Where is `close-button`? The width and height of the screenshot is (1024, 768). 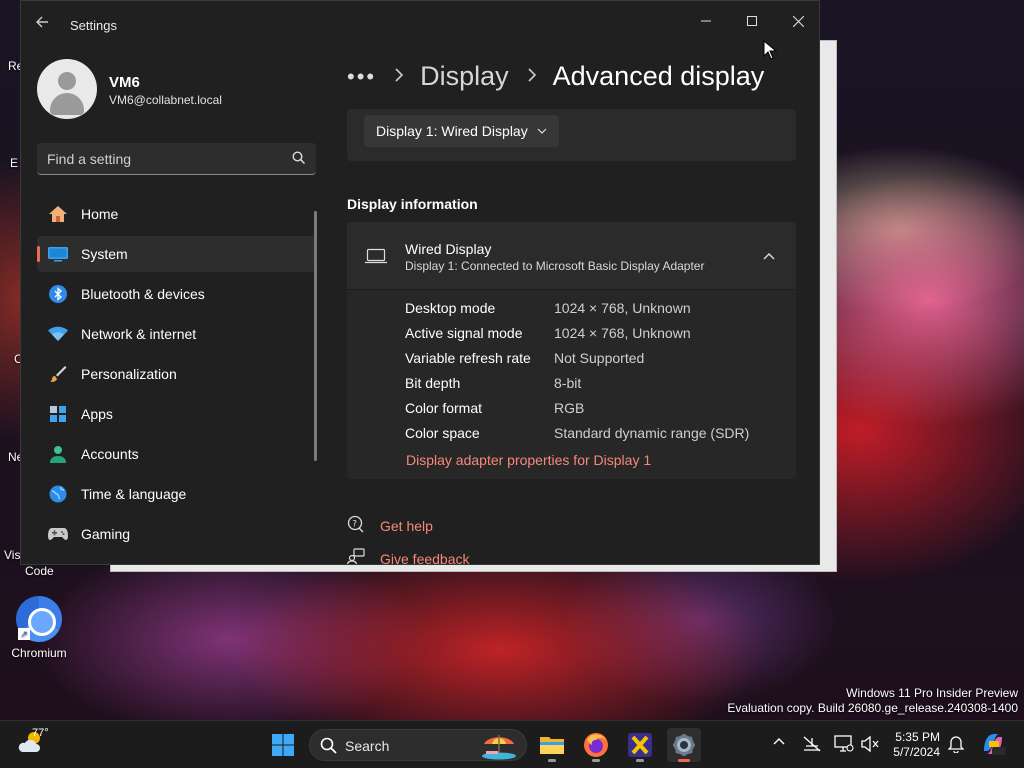
close-button is located at coordinates (797, 21).